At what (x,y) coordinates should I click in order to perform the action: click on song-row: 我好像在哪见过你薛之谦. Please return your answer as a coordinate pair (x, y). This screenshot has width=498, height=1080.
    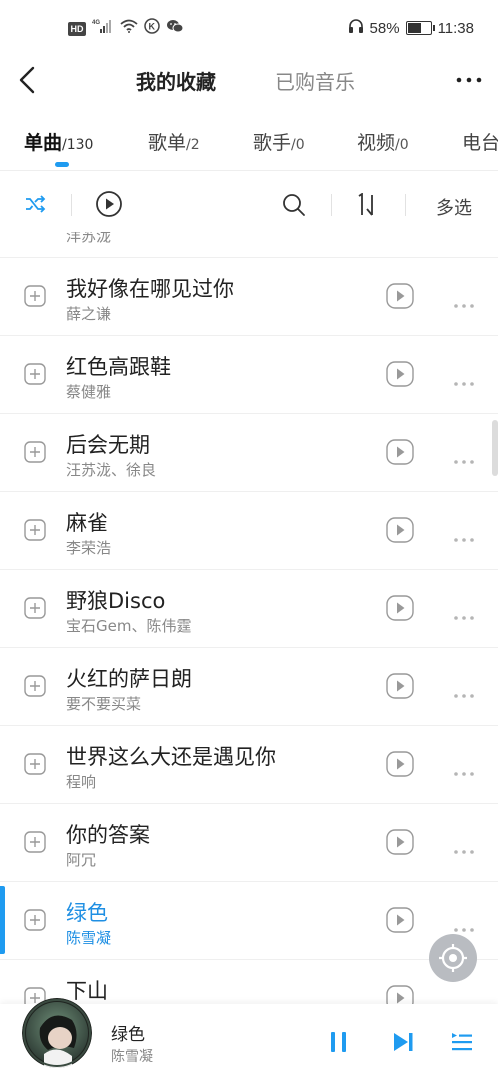
    Looking at the image, I should click on (249, 297).